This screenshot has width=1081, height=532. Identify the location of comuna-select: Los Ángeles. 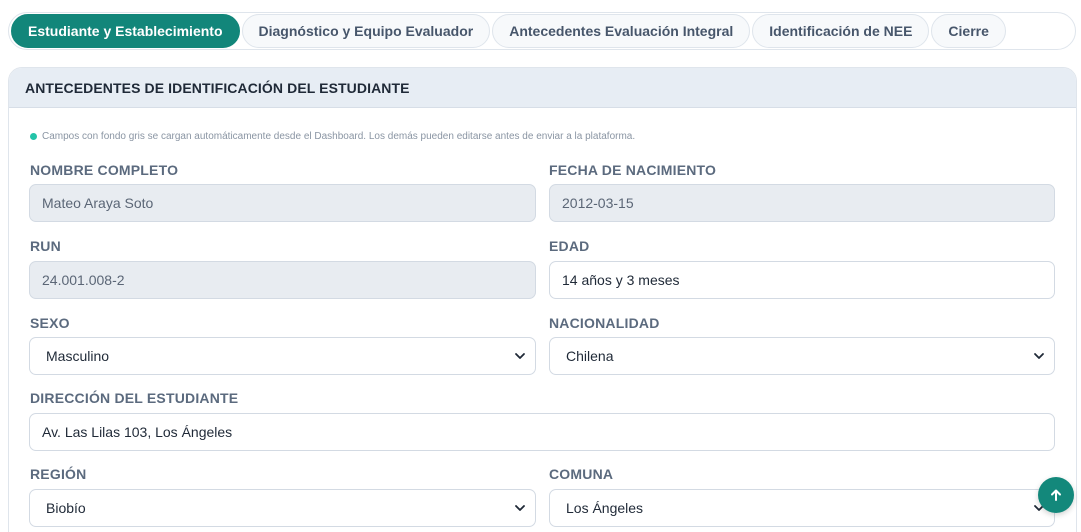
(802, 508).